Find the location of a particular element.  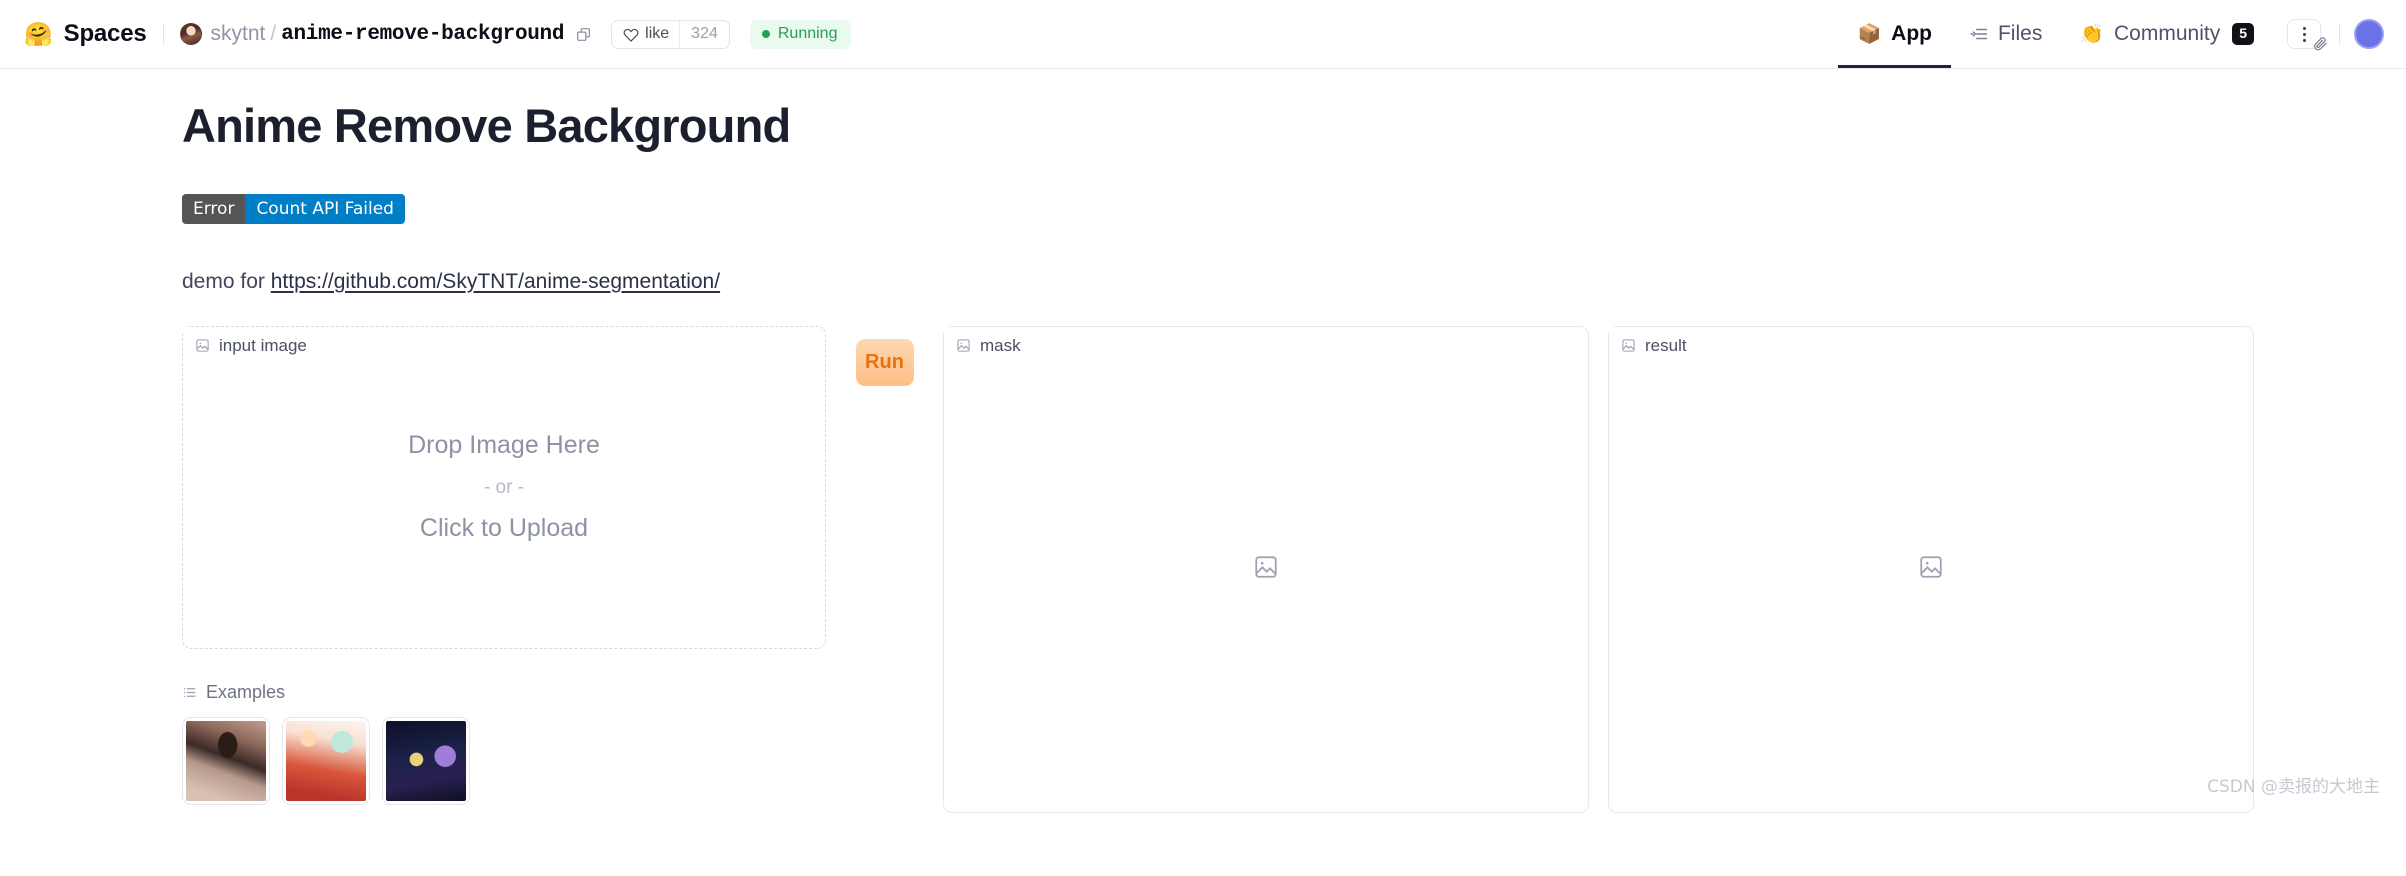

header-right-group: 📦 App Files 👏 Community 5 is located at coordinates (2111, 34).